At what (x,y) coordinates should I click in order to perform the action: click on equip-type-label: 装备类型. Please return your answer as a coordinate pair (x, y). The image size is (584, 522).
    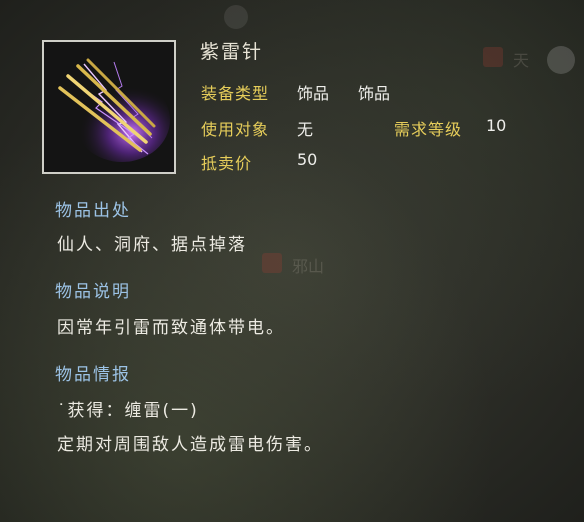
    Looking at the image, I should click on (235, 93).